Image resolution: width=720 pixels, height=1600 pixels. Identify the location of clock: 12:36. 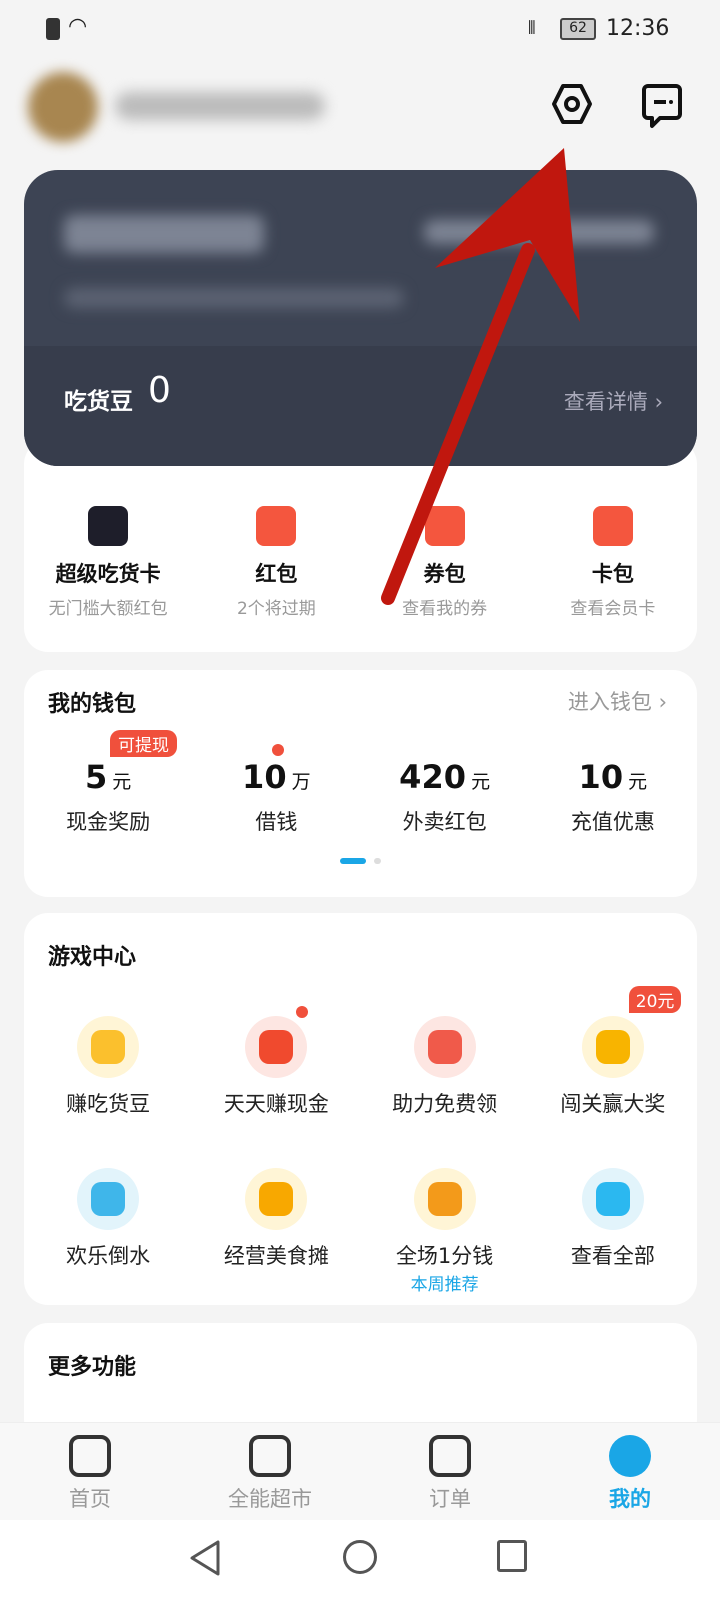
(638, 28).